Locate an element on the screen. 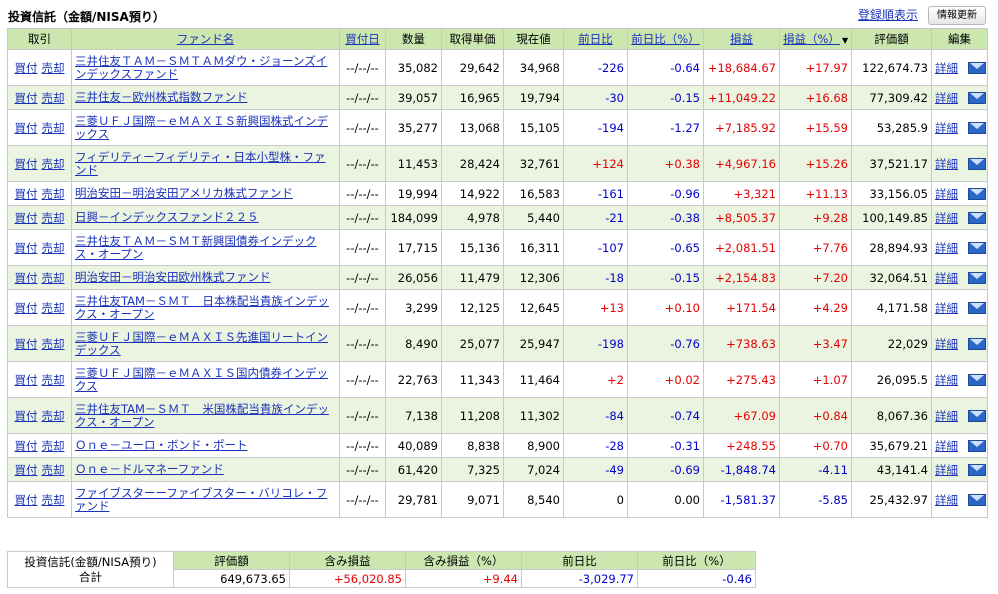  profit-loss-pct: +7.76 is located at coordinates (815, 247).